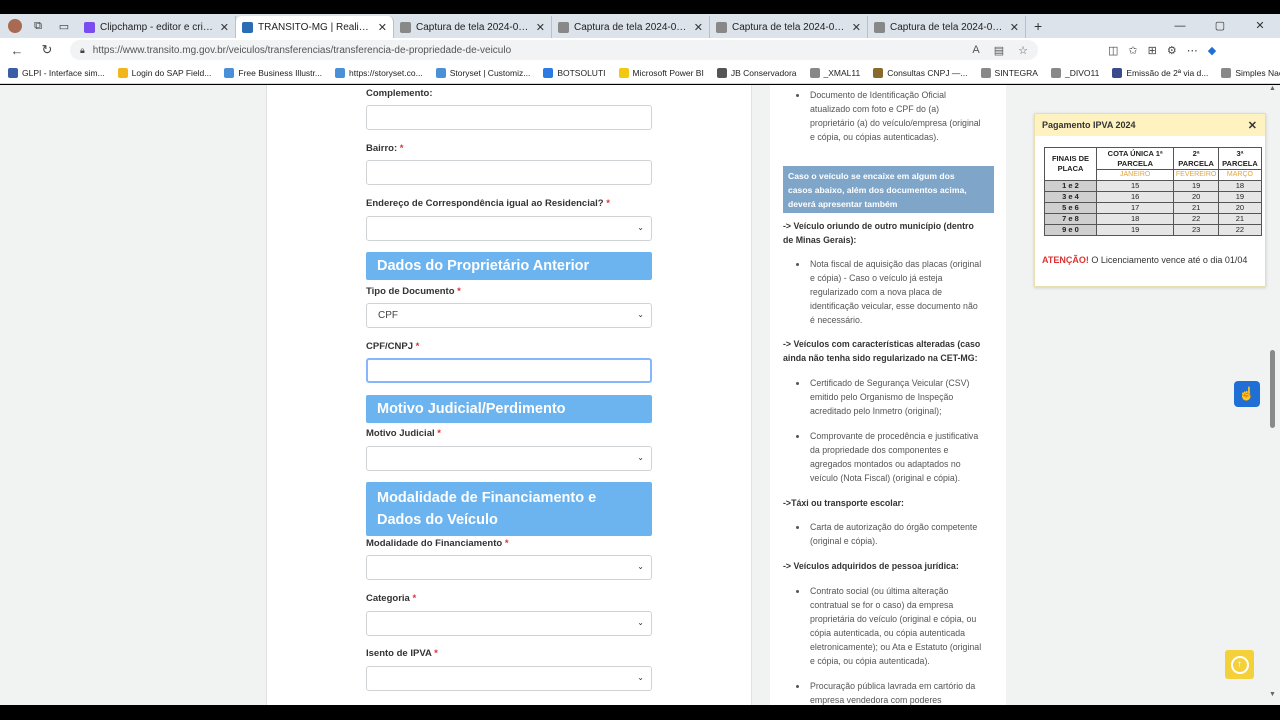 The width and height of the screenshot is (1280, 720). I want to click on back-to-top-button: ↑, so click(1239, 664).